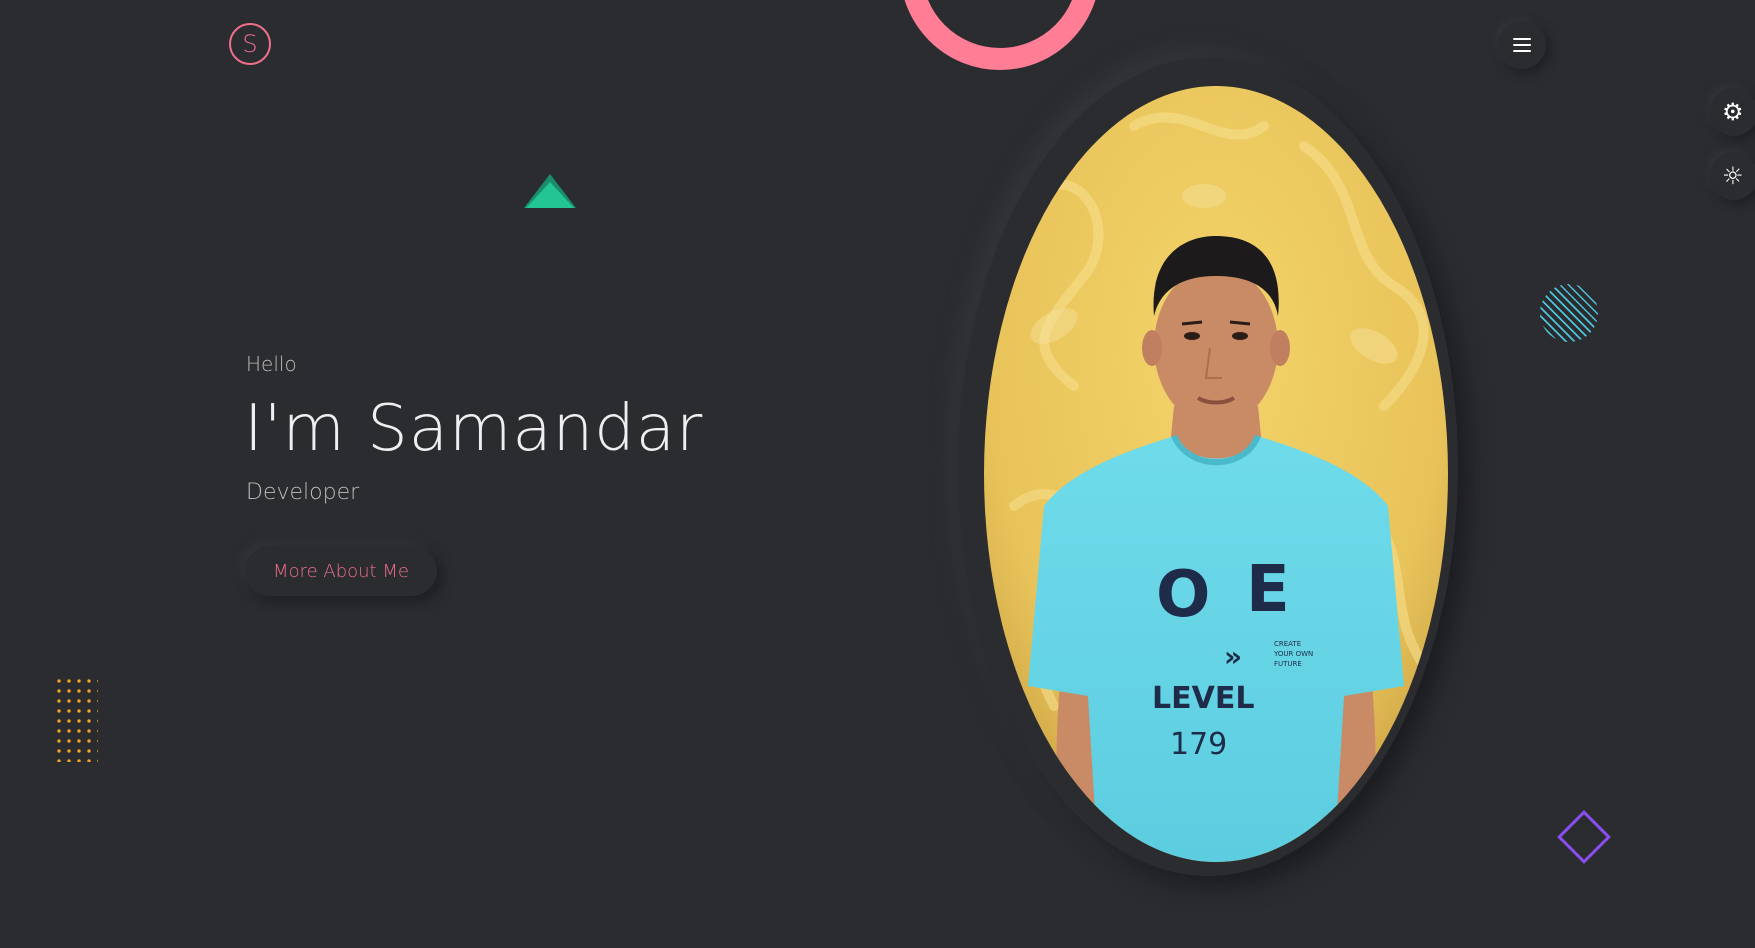  What do you see at coordinates (1293, 654) in the screenshot?
I see `shirt-print-your-own: YOUR OWN` at bounding box center [1293, 654].